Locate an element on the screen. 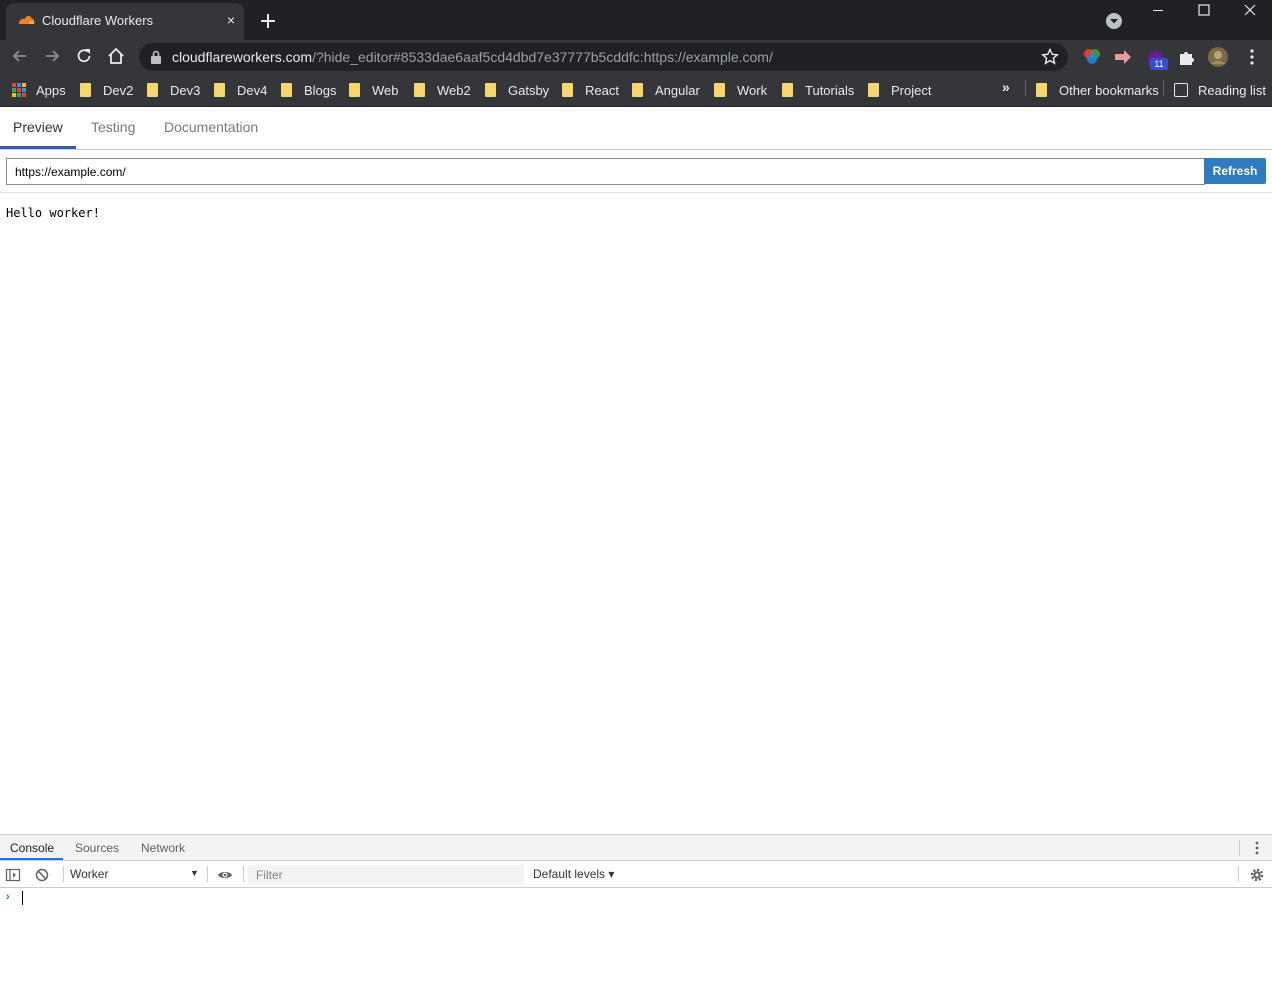  bookmark-folder-work: Work is located at coordinates (740, 90).